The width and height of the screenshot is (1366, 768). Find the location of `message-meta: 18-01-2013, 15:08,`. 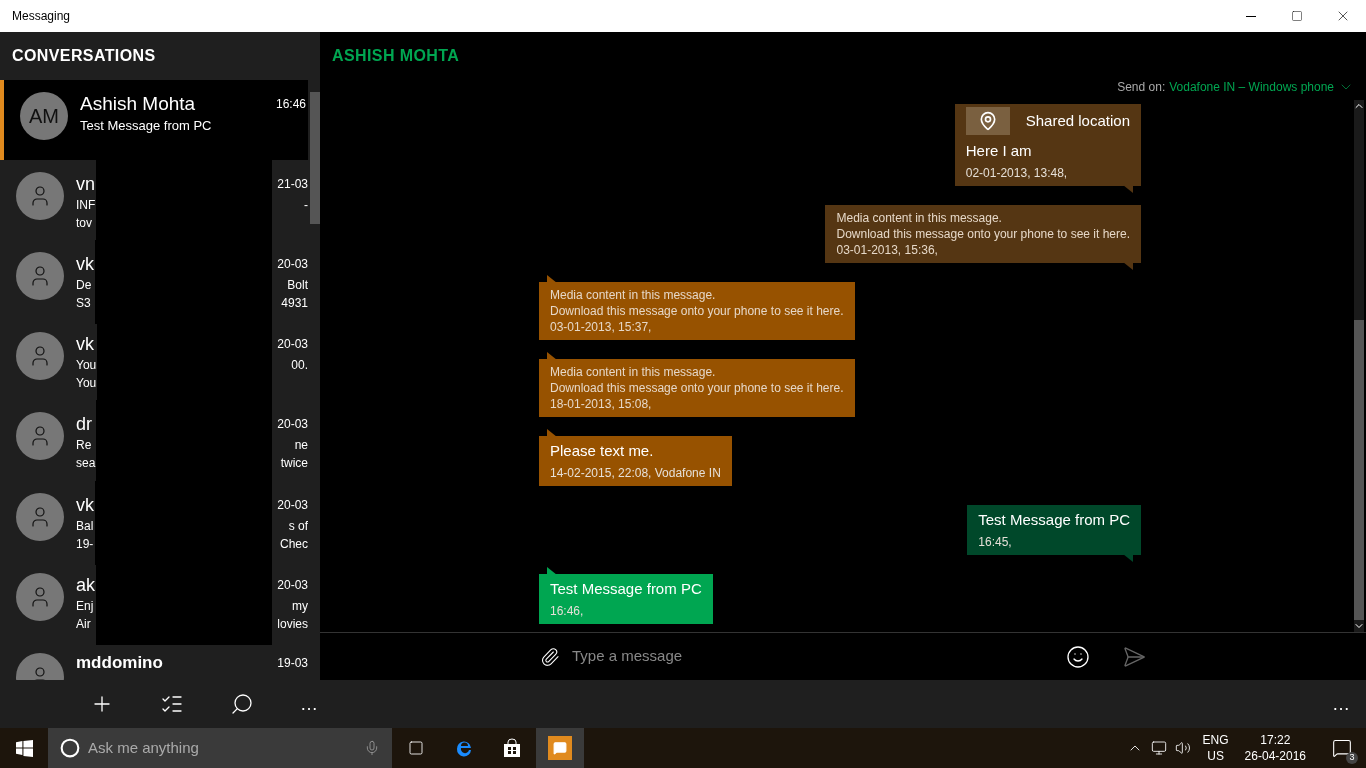

message-meta: 18-01-2013, 15:08, is located at coordinates (601, 404).